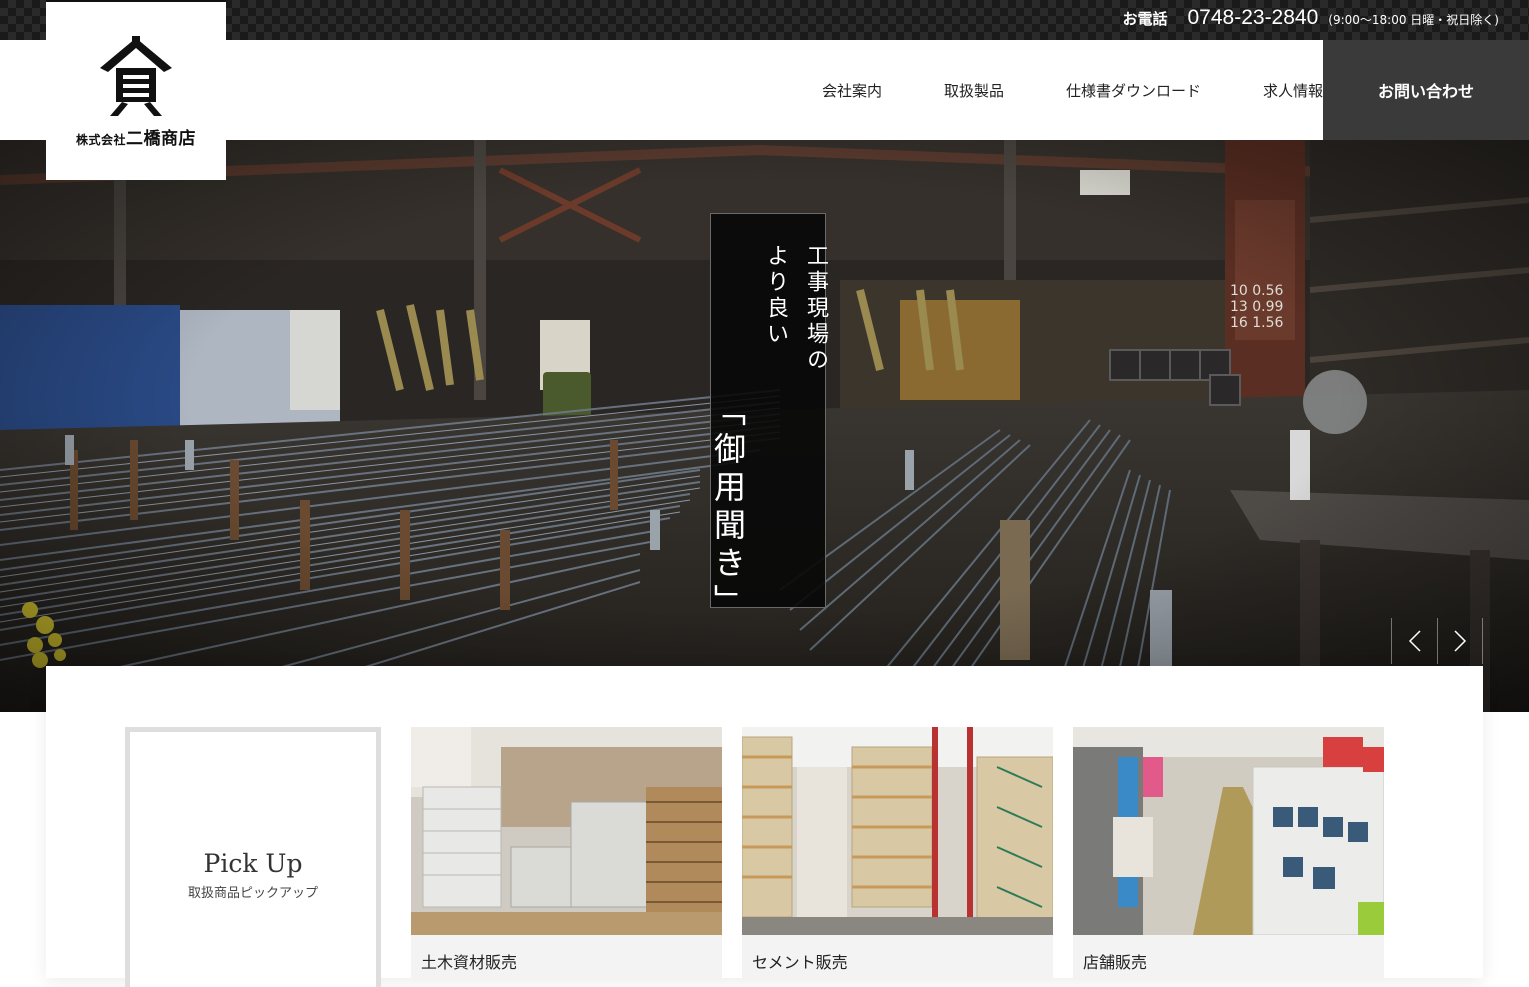 The image size is (1529, 987). I want to click on civil-materials-image, so click(566, 831).